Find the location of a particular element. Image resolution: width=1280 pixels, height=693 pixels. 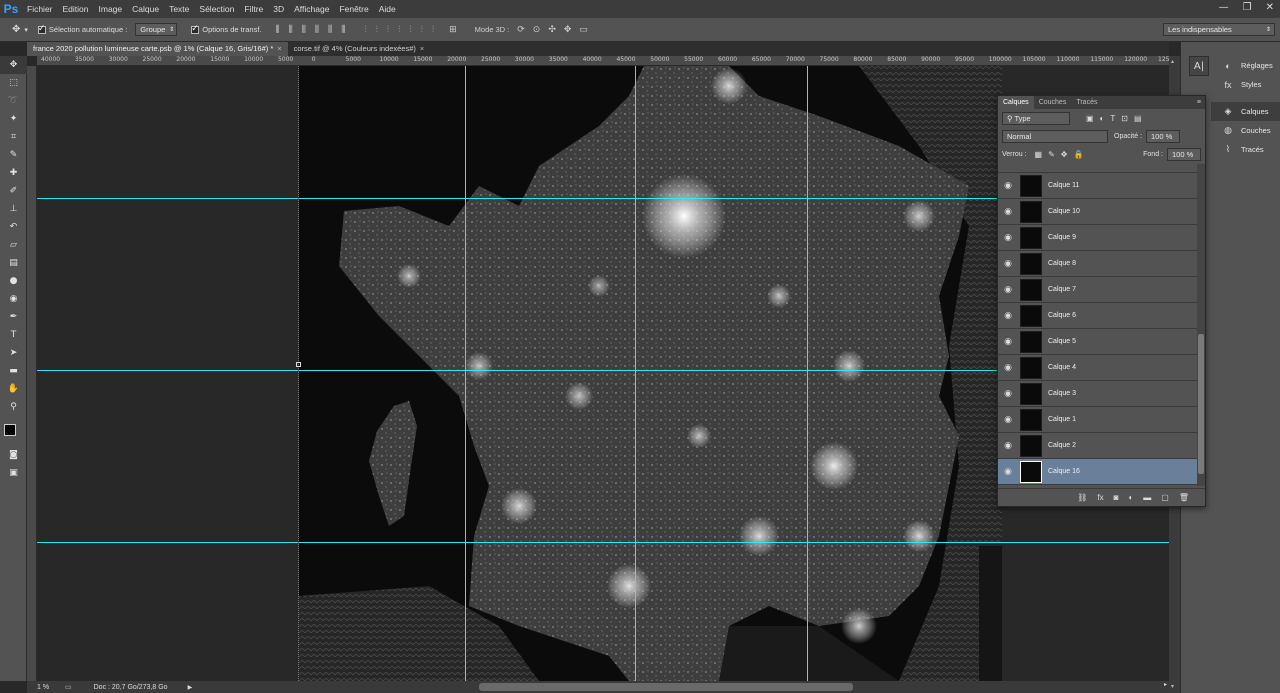

close-icon: ✕ is located at coordinates (1270, 7).